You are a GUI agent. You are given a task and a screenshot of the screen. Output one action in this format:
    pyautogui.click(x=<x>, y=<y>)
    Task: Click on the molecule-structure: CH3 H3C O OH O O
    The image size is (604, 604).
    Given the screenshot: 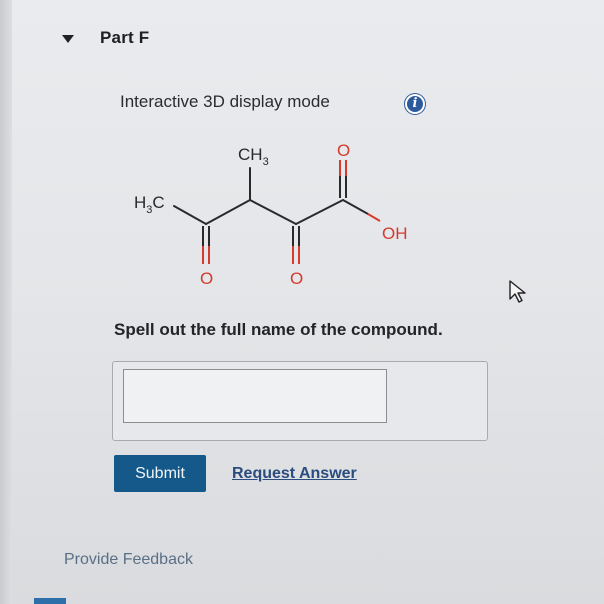 What is the action you would take?
    pyautogui.click(x=271, y=214)
    